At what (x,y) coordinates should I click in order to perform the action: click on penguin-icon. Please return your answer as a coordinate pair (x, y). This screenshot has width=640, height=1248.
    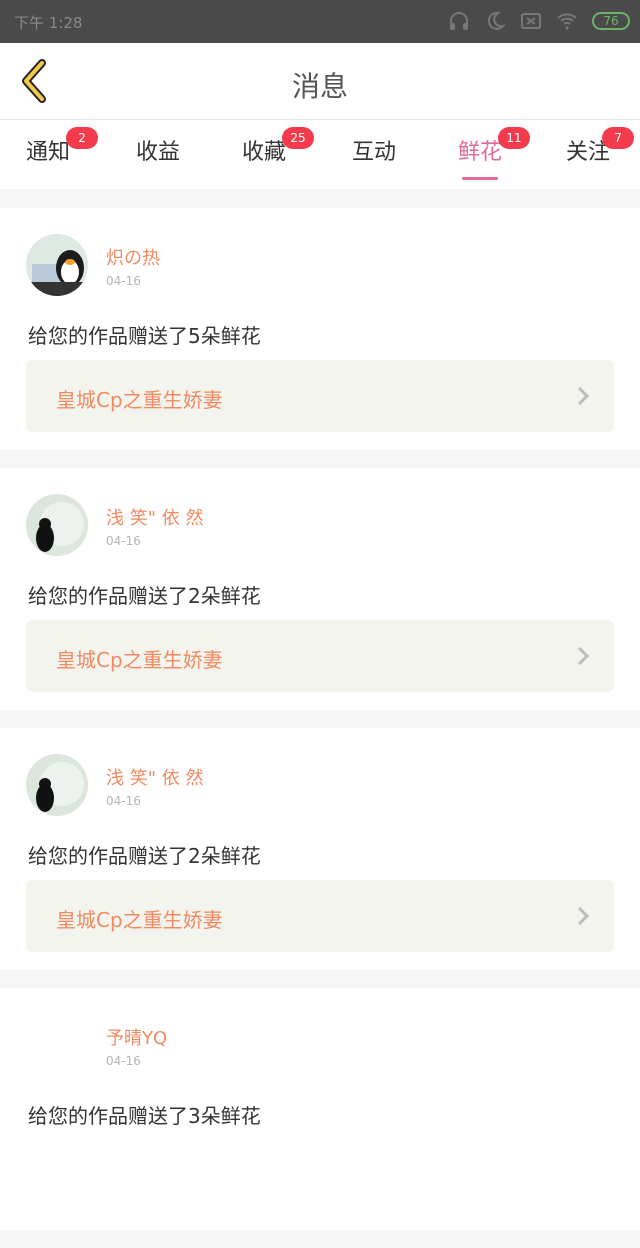
    Looking at the image, I should click on (57, 265).